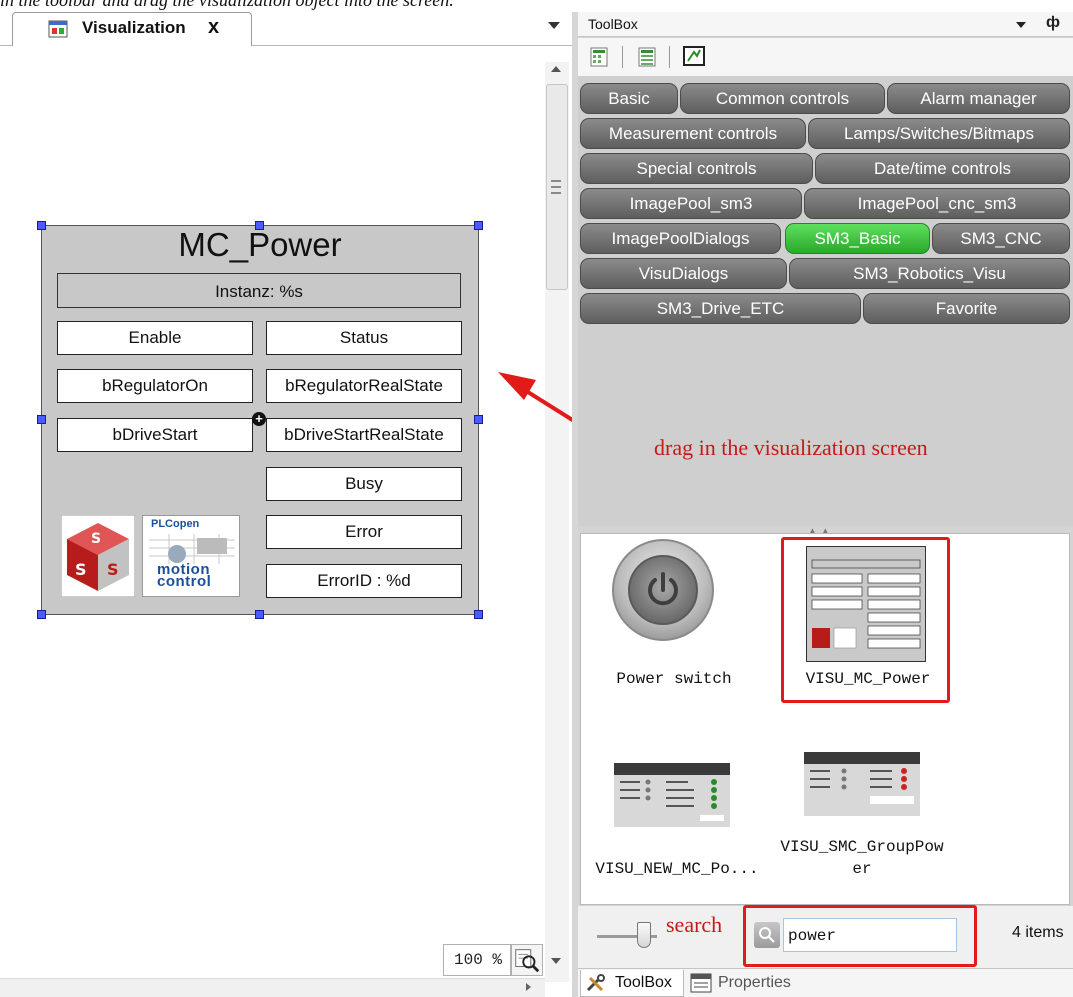  Describe the element at coordinates (663, 589) in the screenshot. I see `power-icon` at that location.